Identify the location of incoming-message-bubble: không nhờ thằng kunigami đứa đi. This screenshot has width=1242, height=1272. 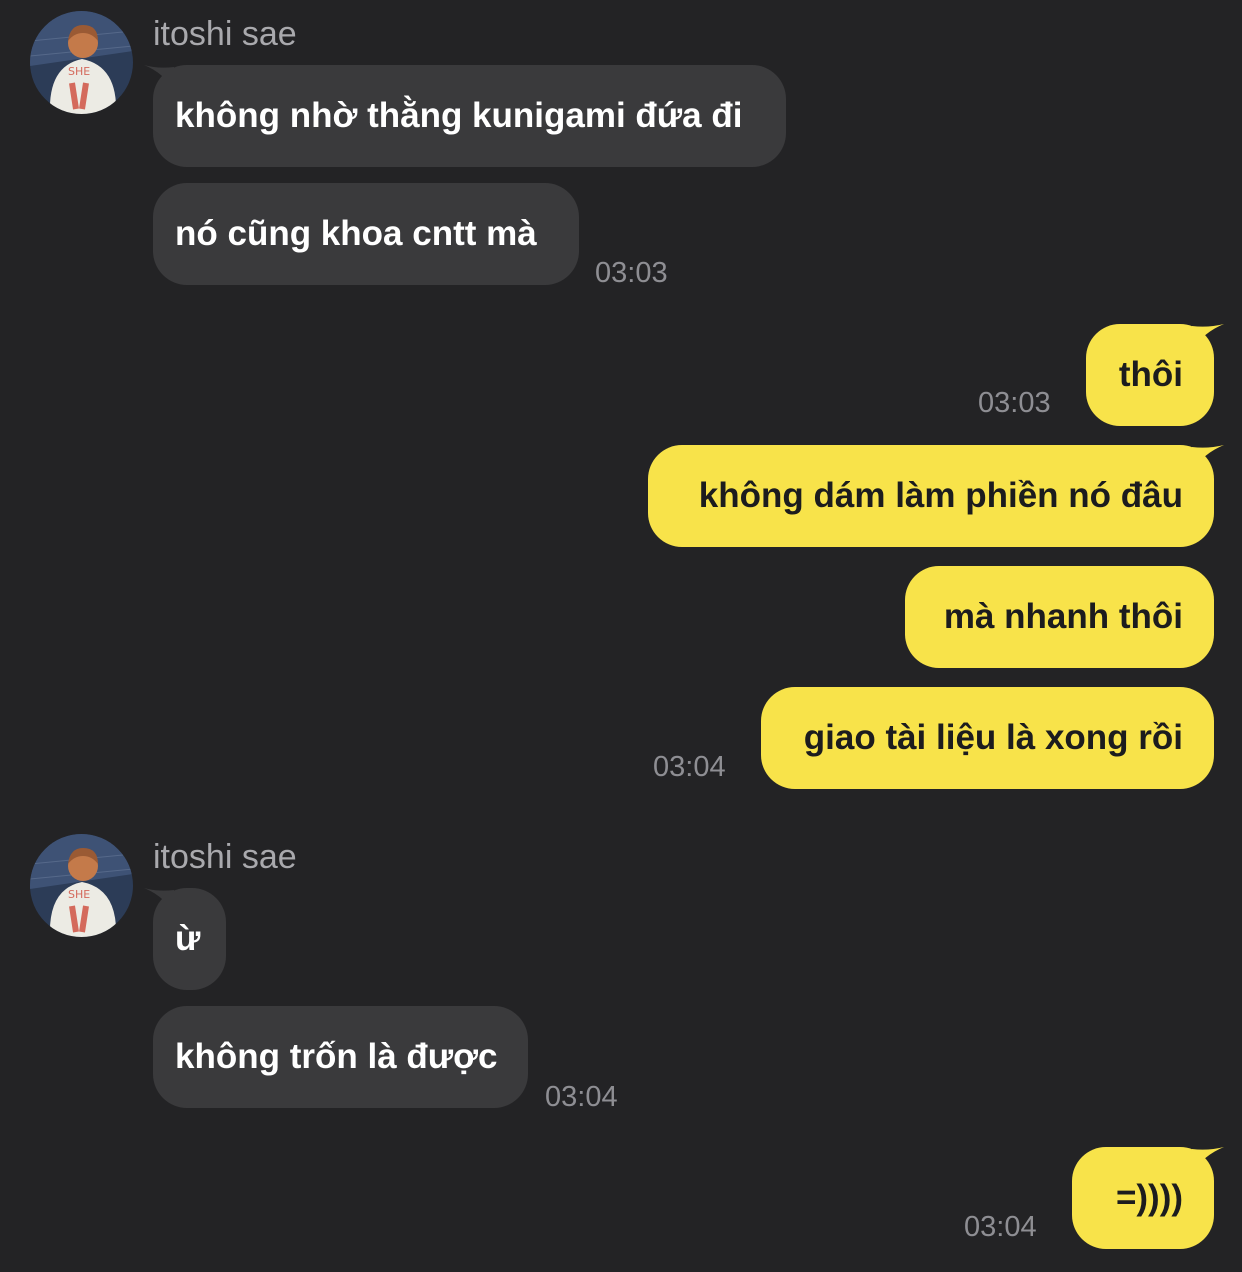
(465, 116).